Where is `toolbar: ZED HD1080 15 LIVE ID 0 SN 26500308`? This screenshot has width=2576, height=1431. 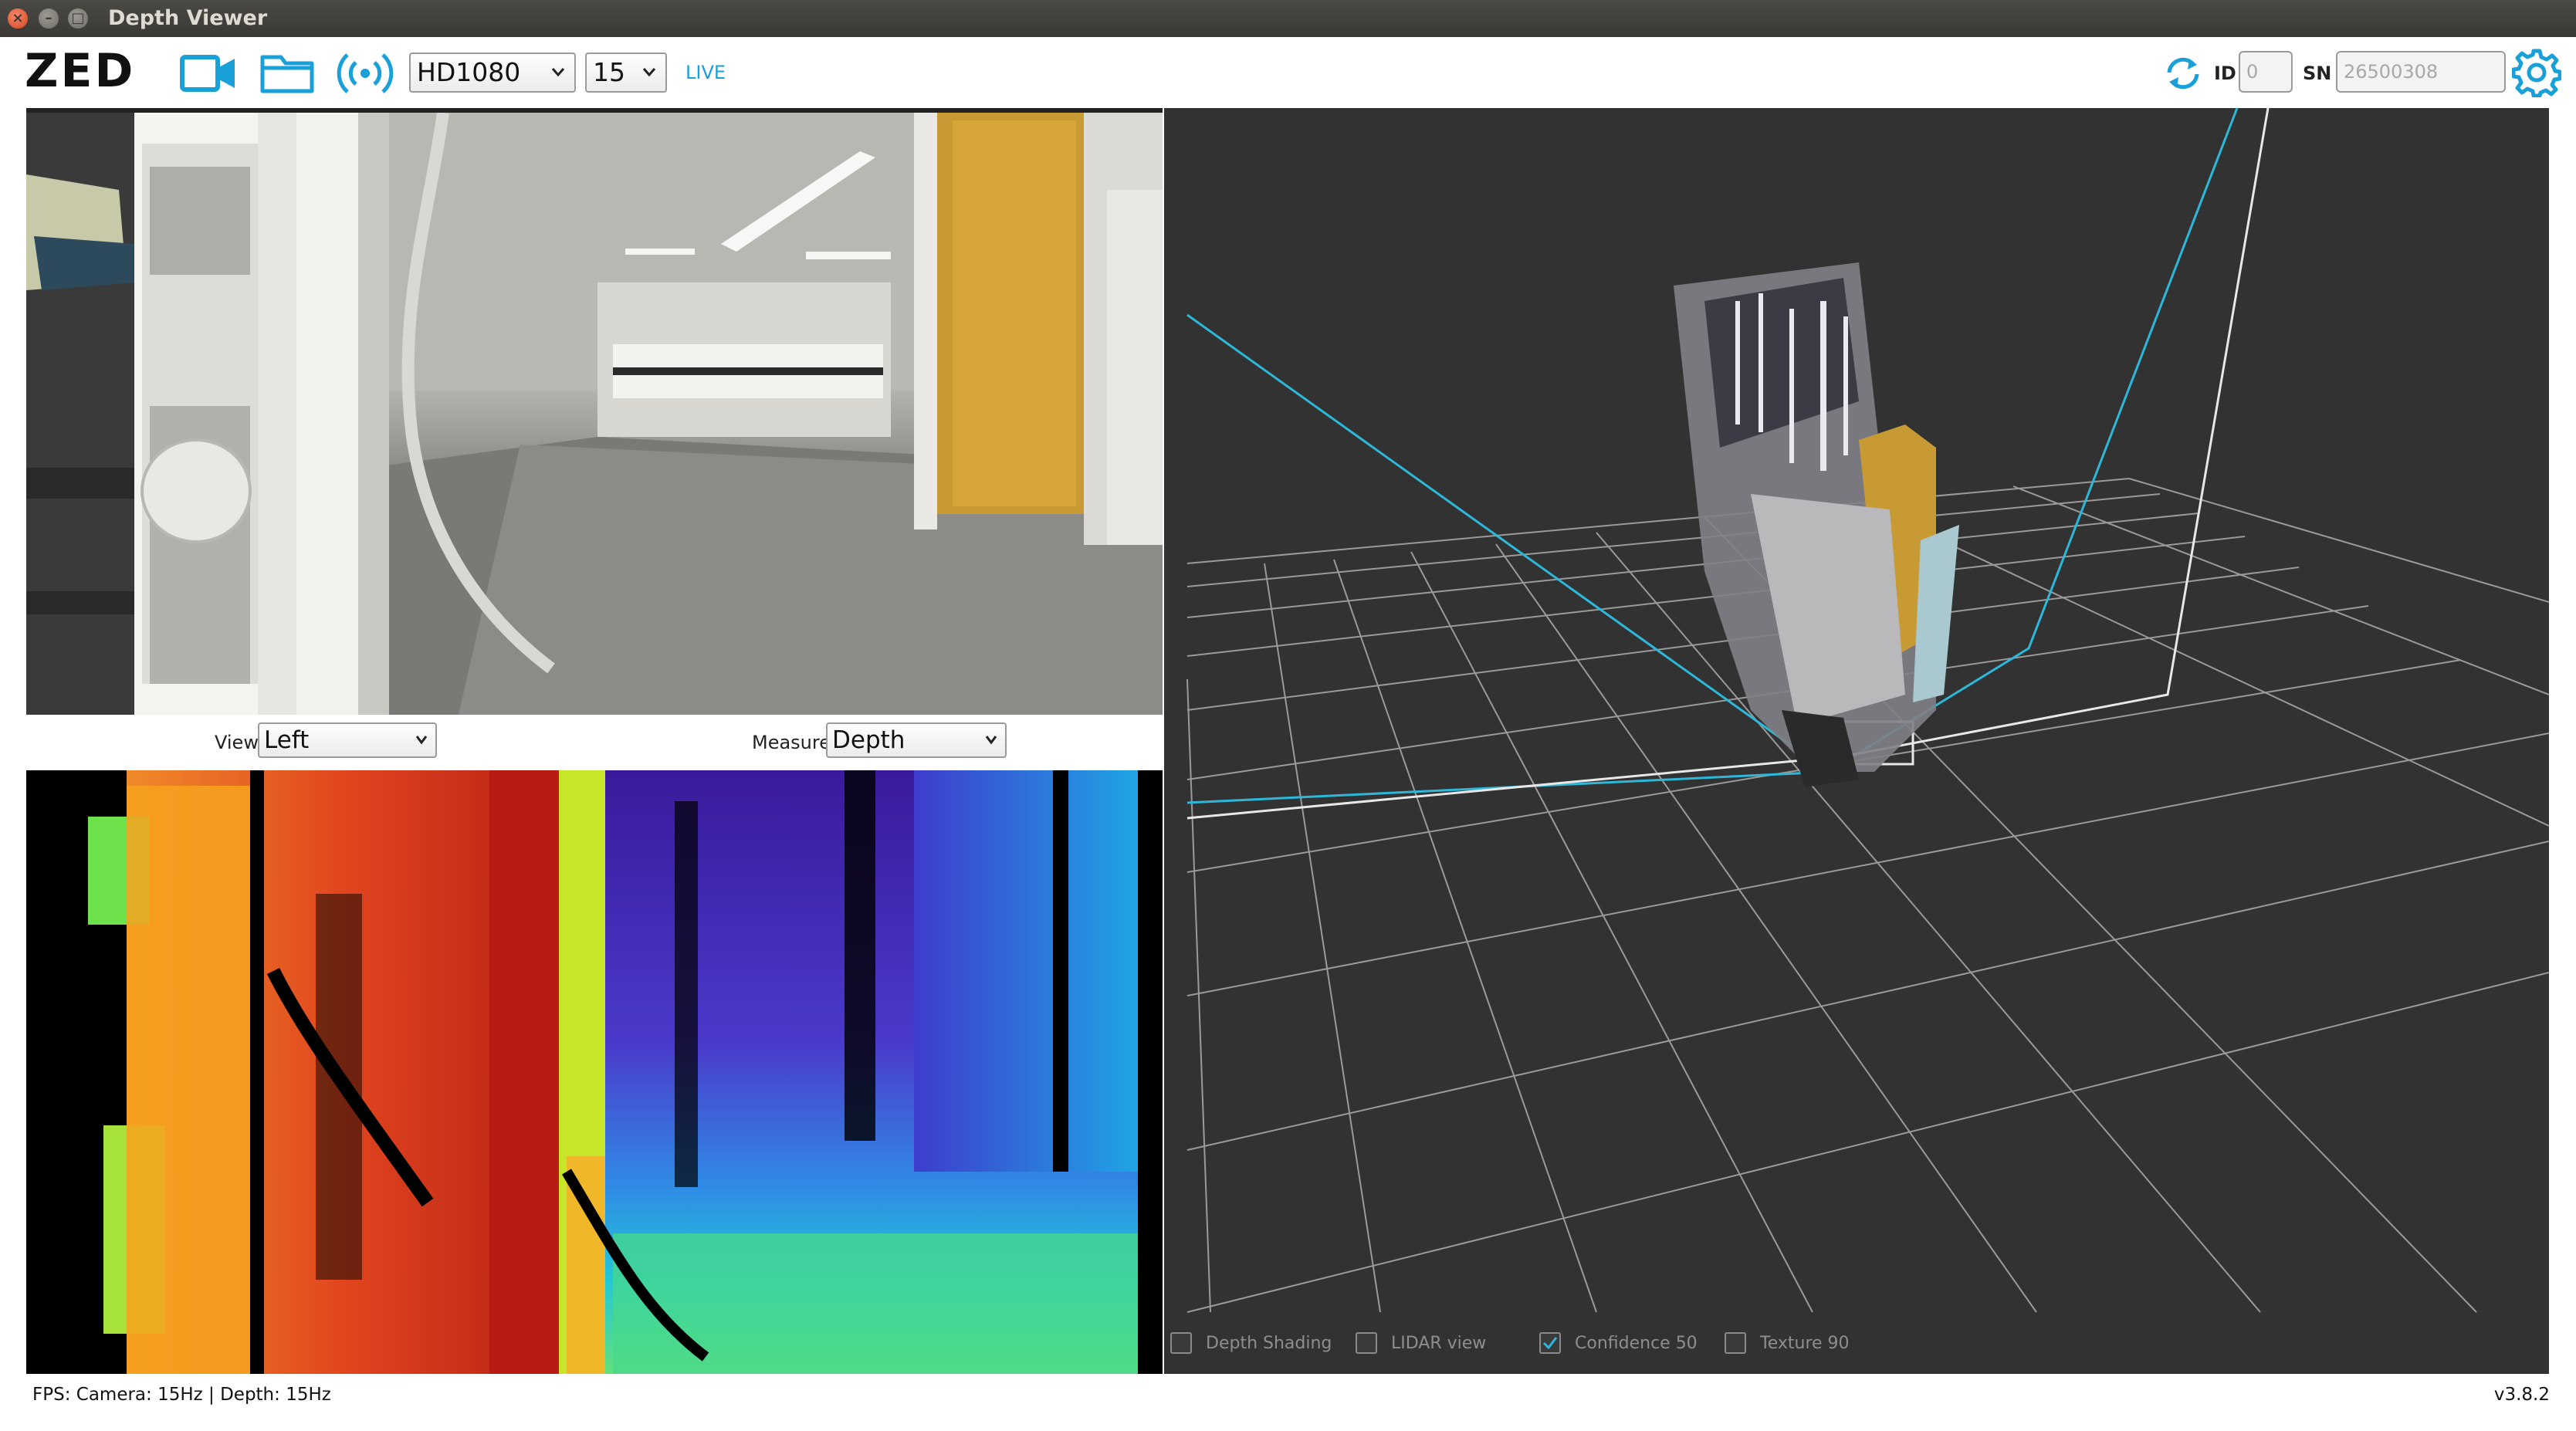 toolbar: ZED HD1080 15 LIVE ID 0 SN 26500308 is located at coordinates (1288, 72).